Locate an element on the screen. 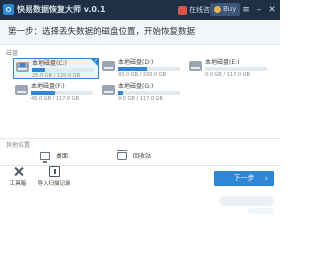 The image size is (320, 270). app-title: 快易数据恢复大师 v.0.1 is located at coordinates (61, 9).